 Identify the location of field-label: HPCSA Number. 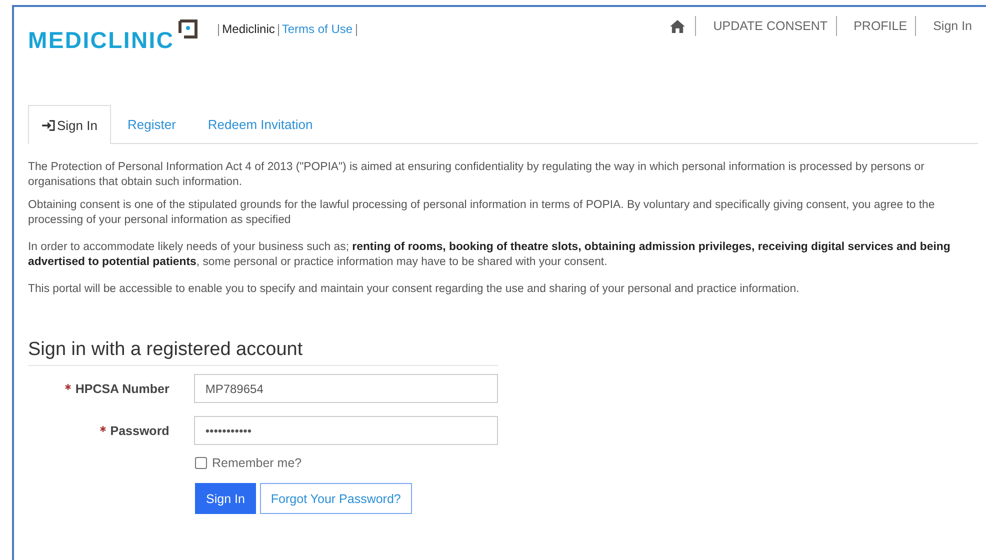
(122, 389).